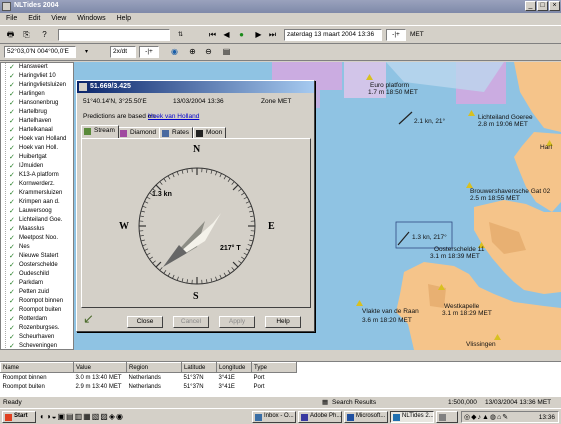 This screenshot has height=424, width=561. I want to click on print-icon: 🖶, so click(10, 34).